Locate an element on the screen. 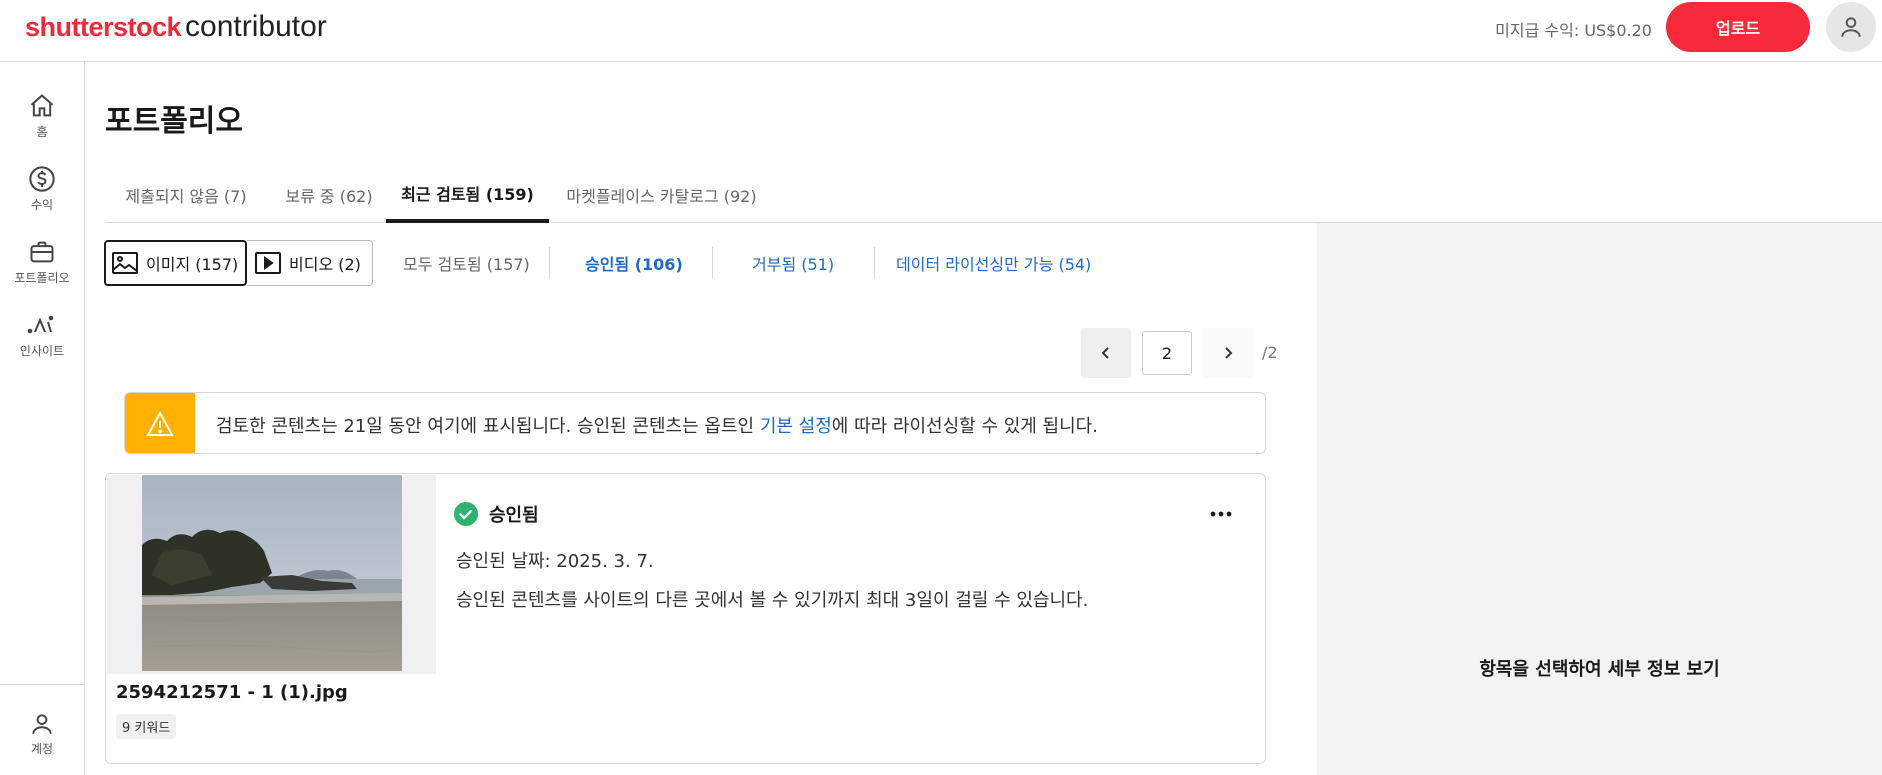  alert-text-after: 에 따라 라이선싱할 수 있게 됩니다. is located at coordinates (964, 426).